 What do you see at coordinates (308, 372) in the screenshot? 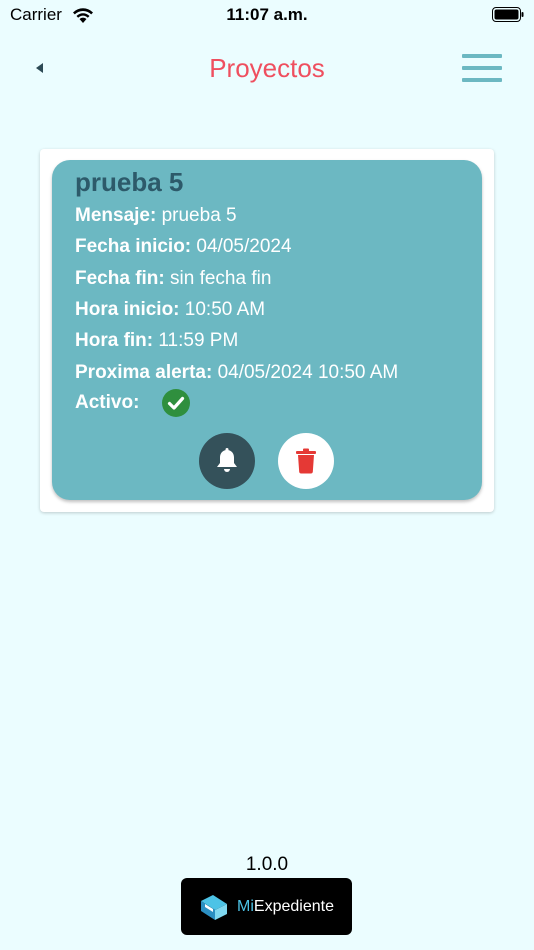
I see `proxima-alerta-value: 04/05/2024 10:50 AM` at bounding box center [308, 372].